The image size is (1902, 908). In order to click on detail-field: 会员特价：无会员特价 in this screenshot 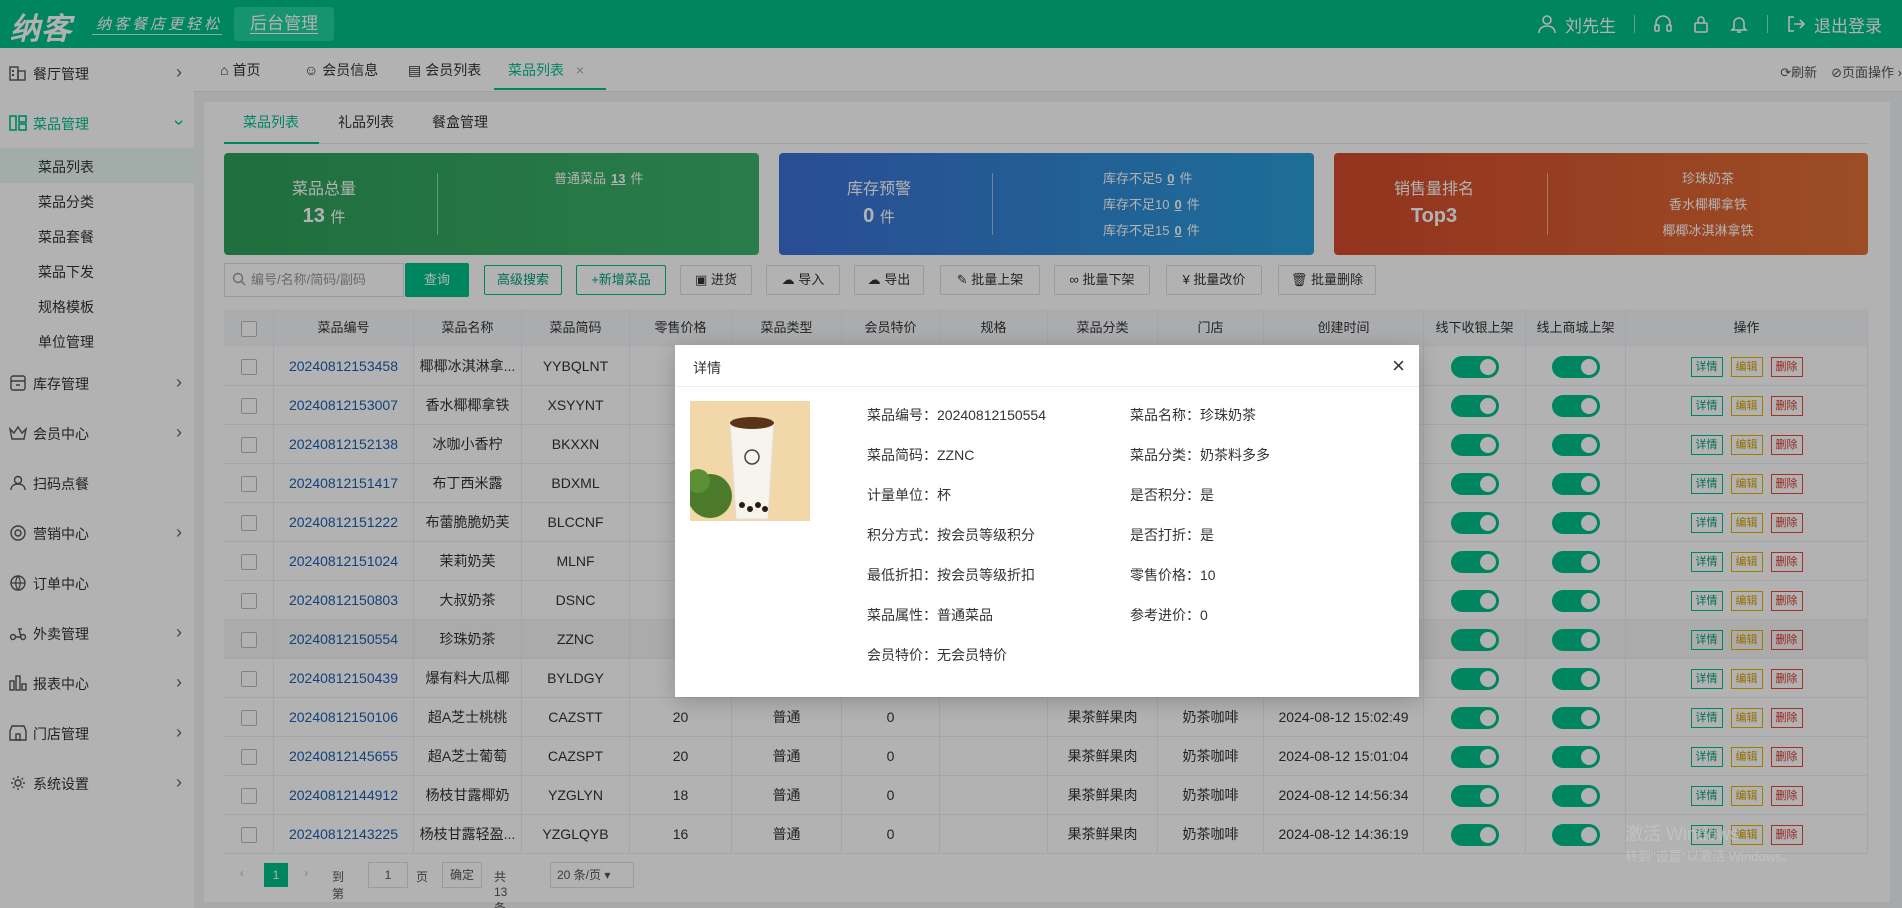, I will do `click(937, 655)`.